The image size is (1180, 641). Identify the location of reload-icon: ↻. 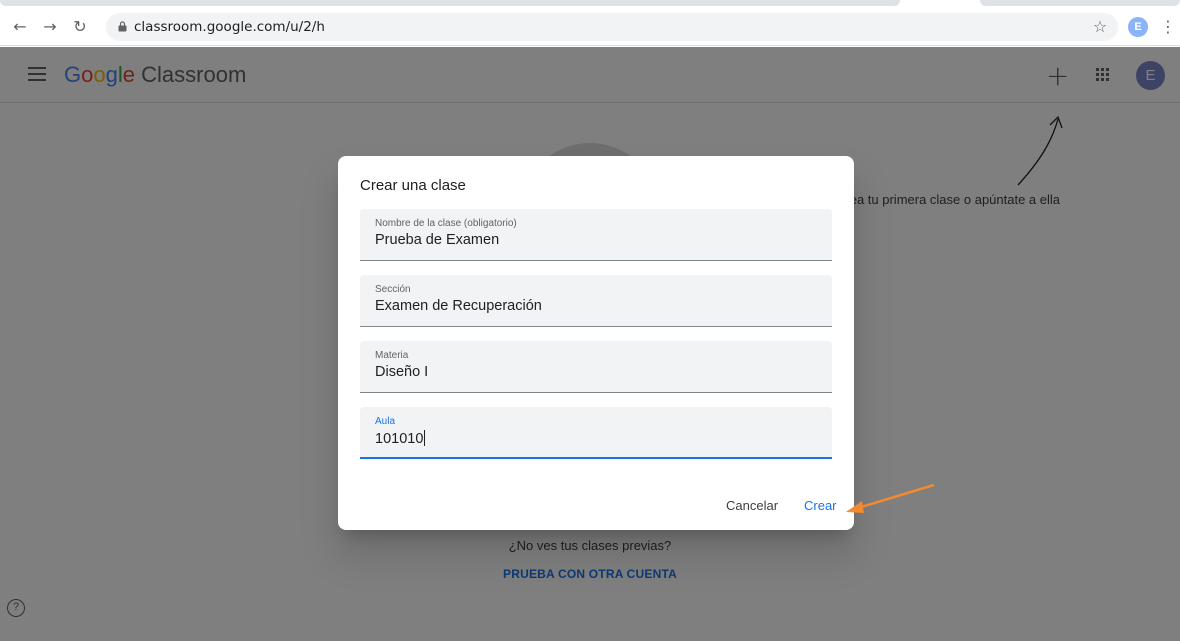
(80, 27).